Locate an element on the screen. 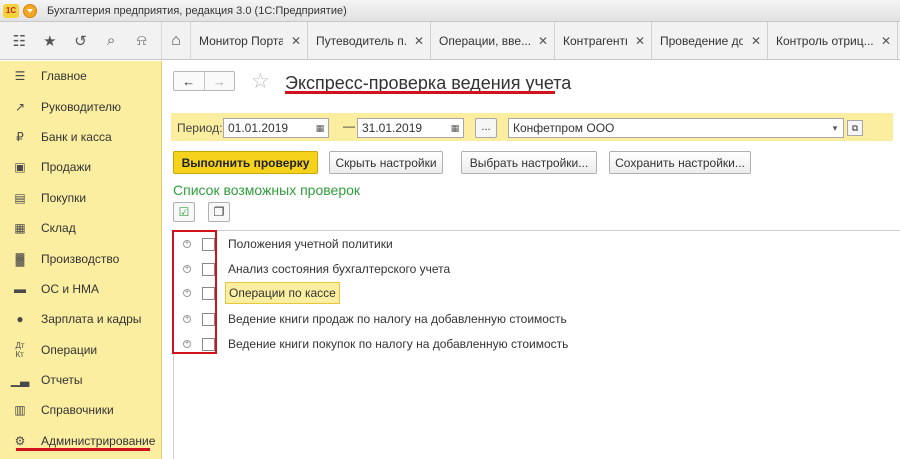 This screenshot has height=459, width=900. sidebar-item-main: ☰ Главное is located at coordinates (80, 76).